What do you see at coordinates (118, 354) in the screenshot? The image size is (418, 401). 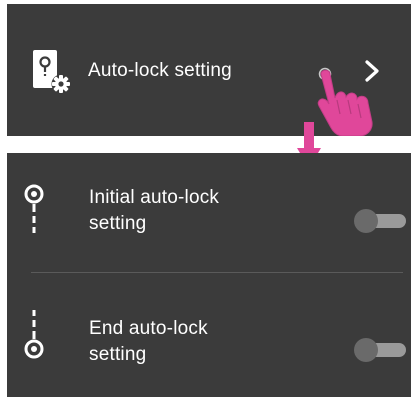 I see `end-auto-lock-label-line2: setting` at bounding box center [118, 354].